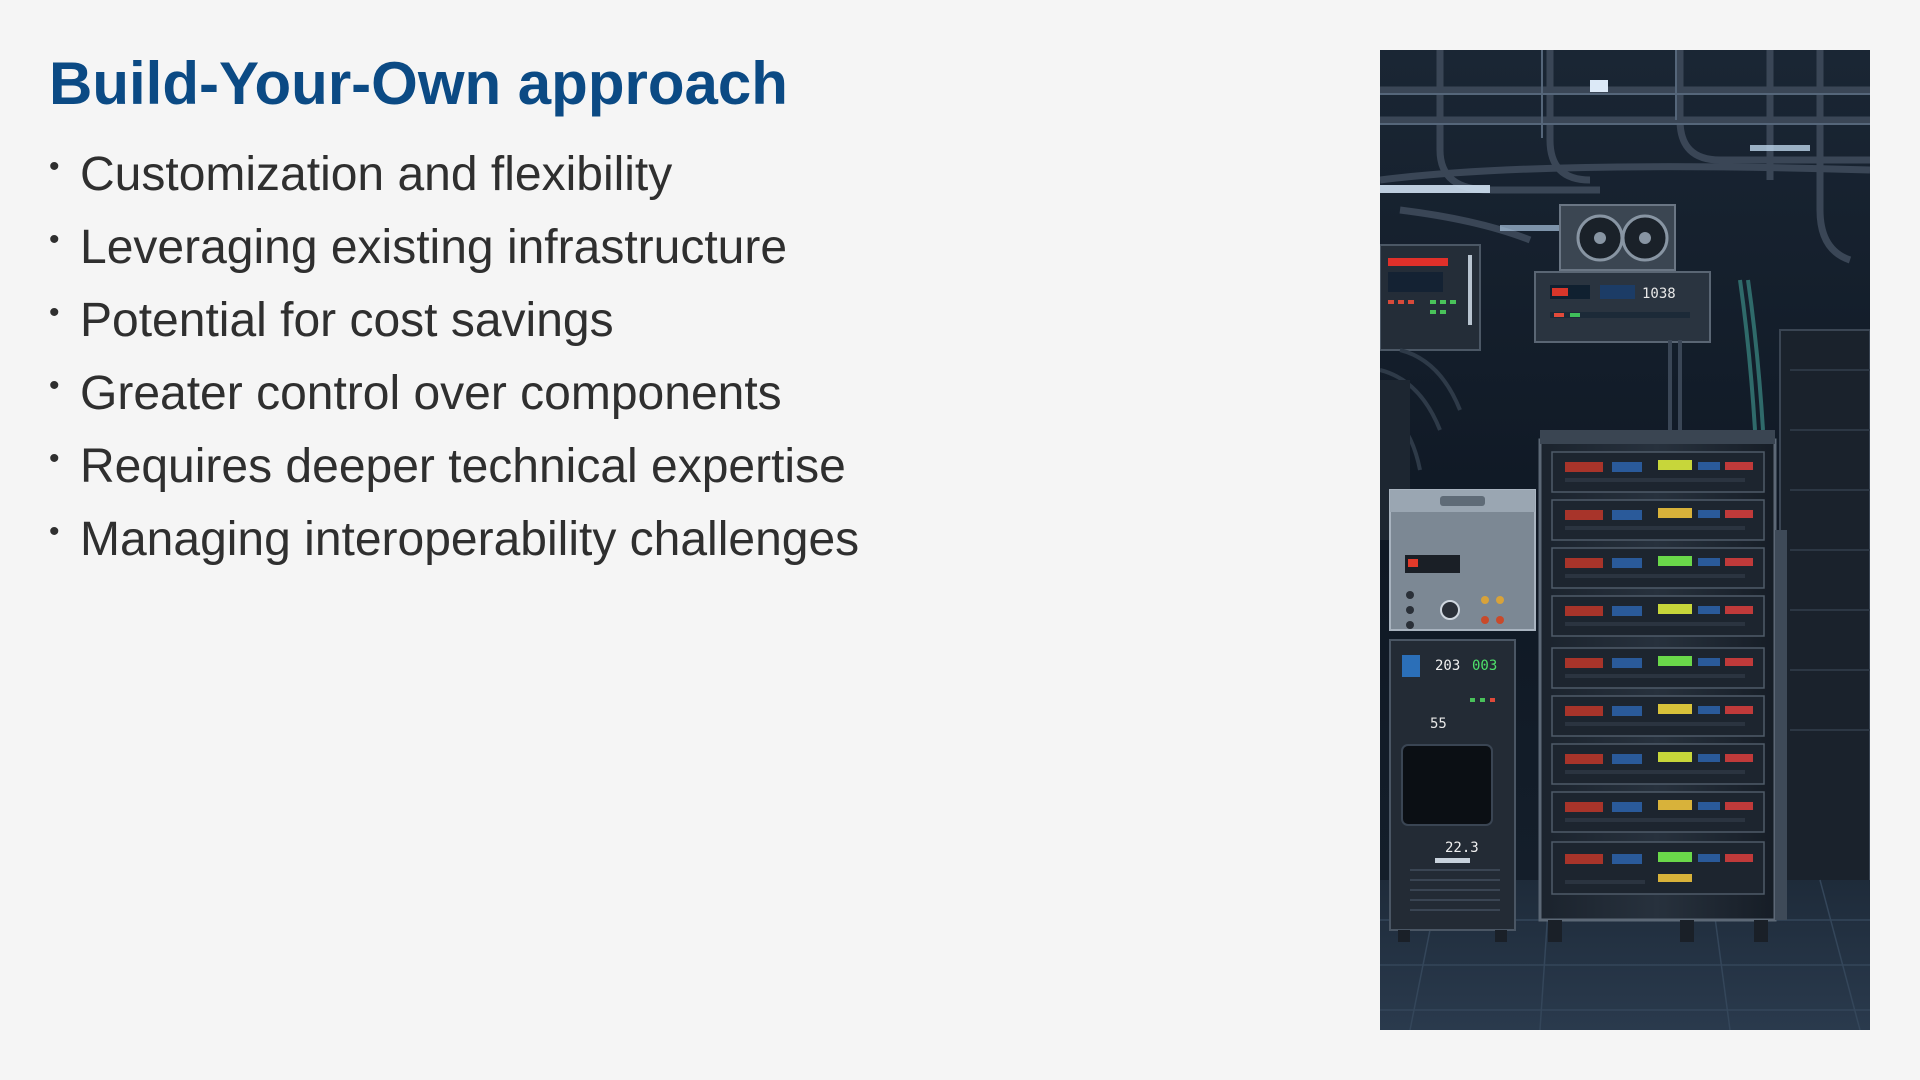 Image resolution: width=1920 pixels, height=1080 pixels. Describe the element at coordinates (347, 320) in the screenshot. I see `bullet-text: Potential for cost savings` at that location.